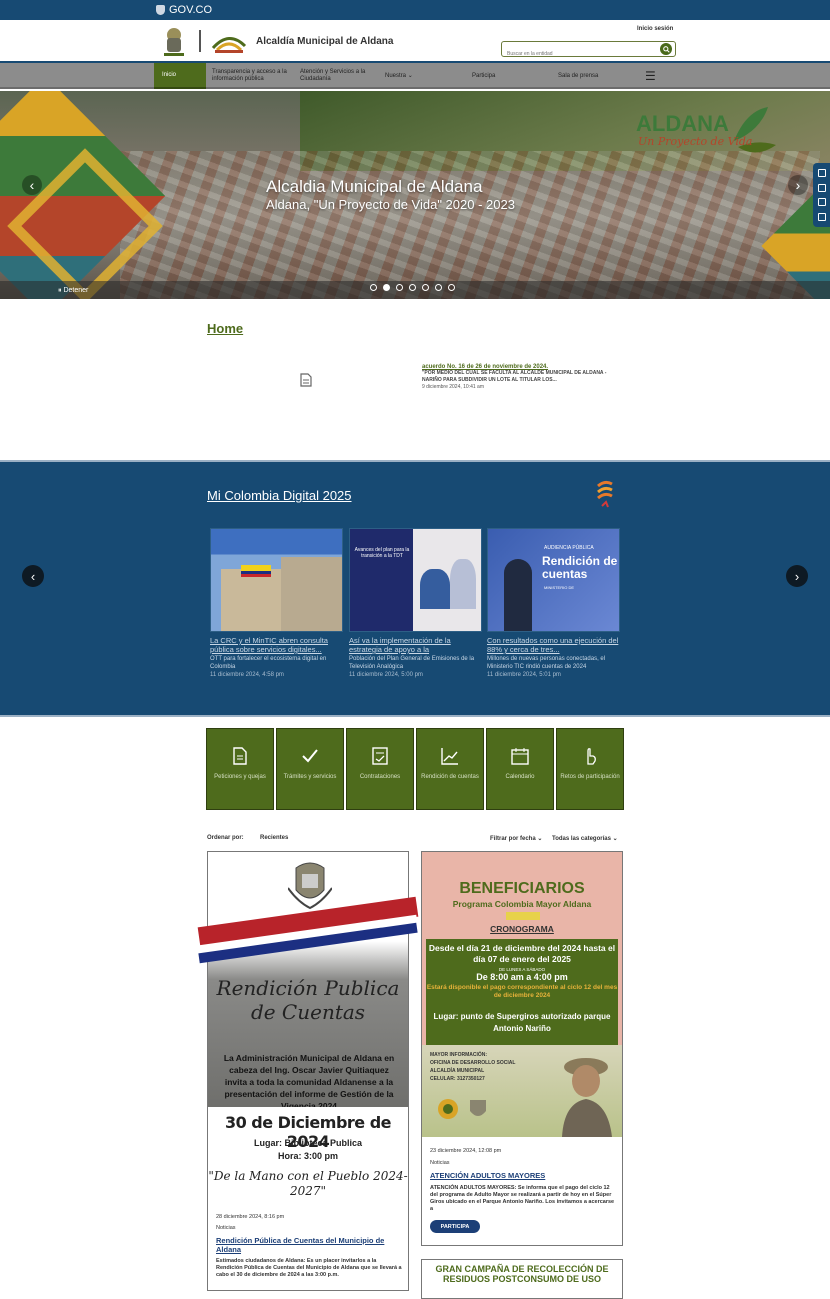 The width and height of the screenshot is (830, 1299). What do you see at coordinates (523, 1175) in the screenshot?
I see `post-title: ATENCIÓN ADULTOS MAYORES` at bounding box center [523, 1175].